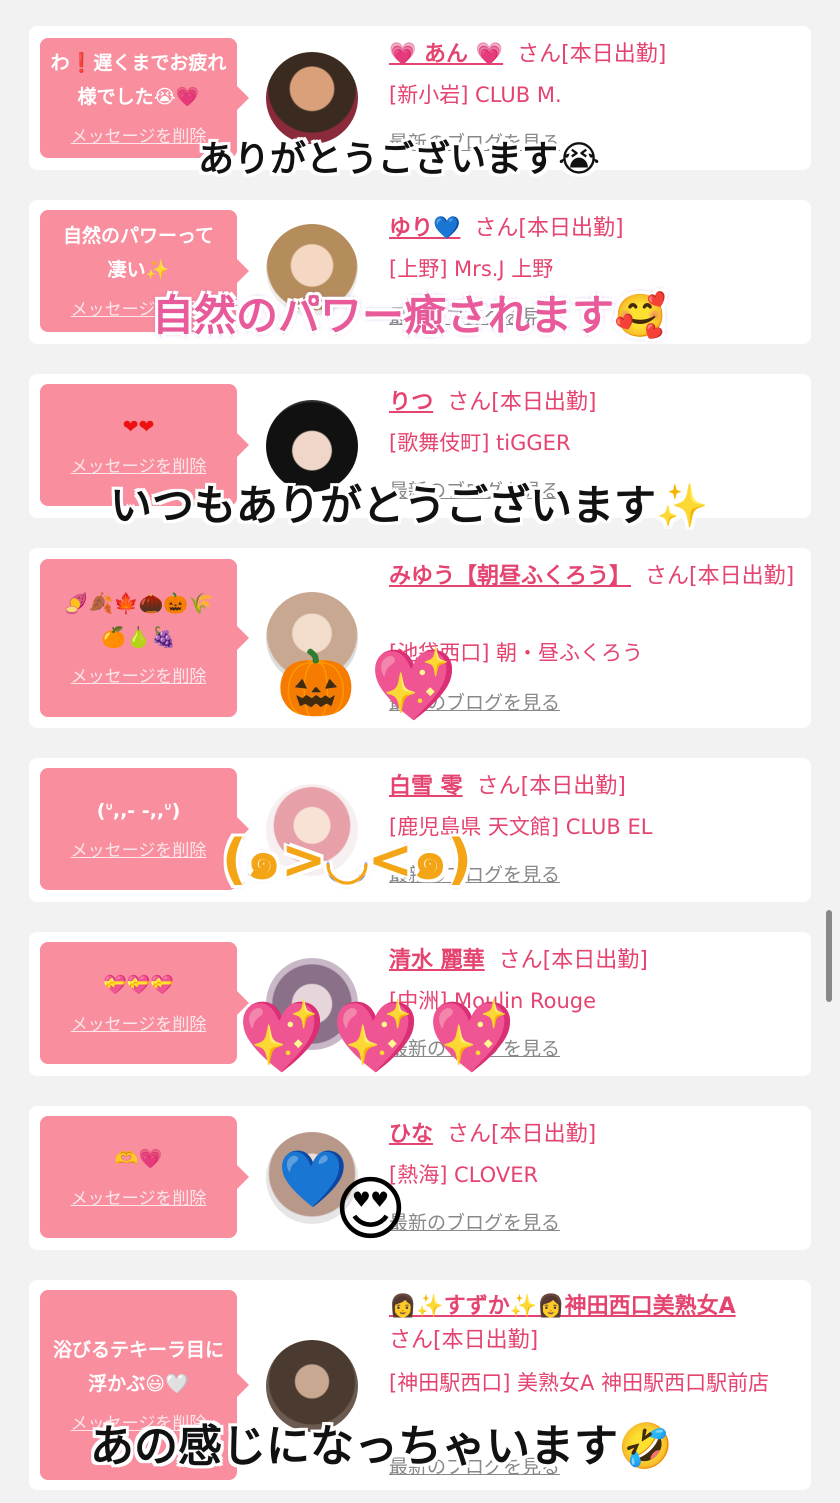  Describe the element at coordinates (370, 1209) in the screenshot. I see `heart-eyes-icon: 😍` at that location.